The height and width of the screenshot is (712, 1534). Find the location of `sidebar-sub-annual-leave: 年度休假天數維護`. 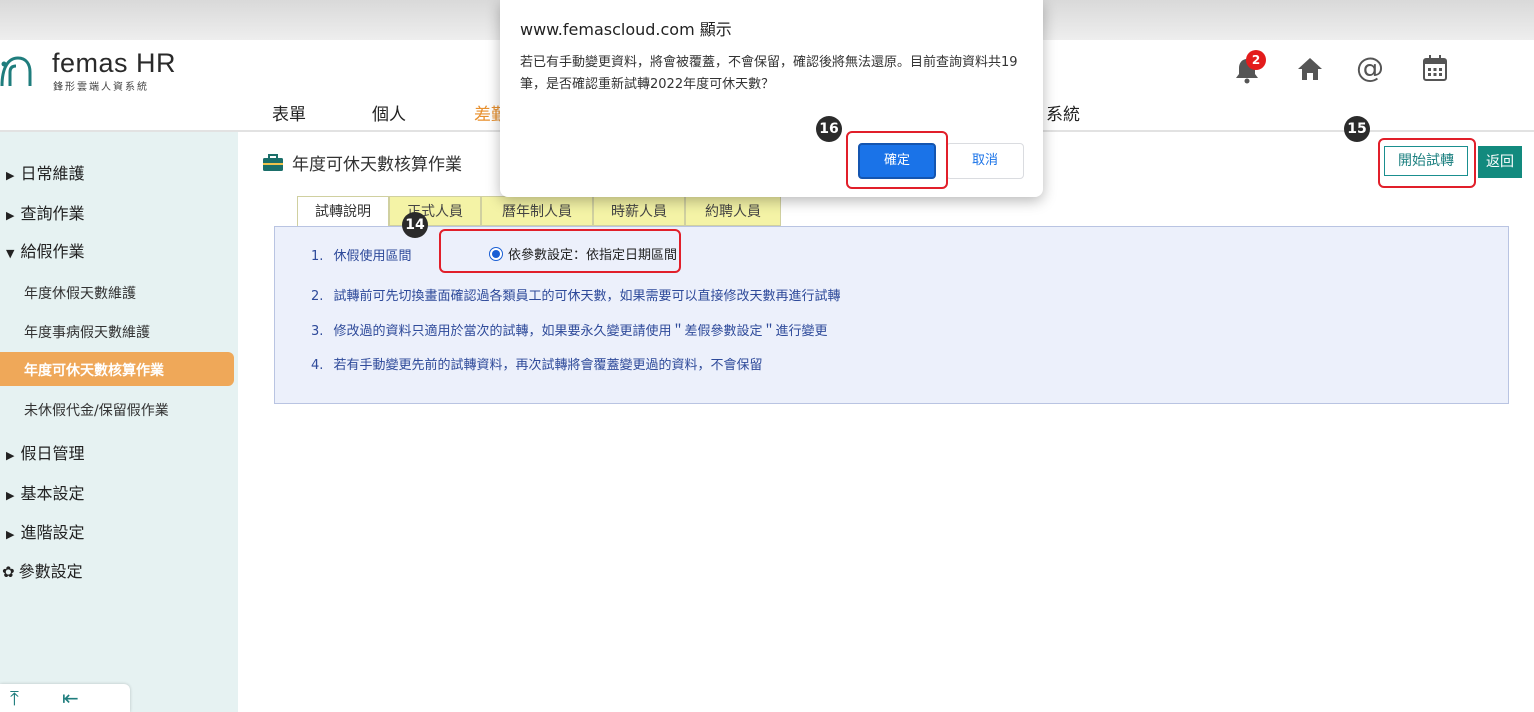

sidebar-sub-annual-leave: 年度休假天數維護 is located at coordinates (80, 293).